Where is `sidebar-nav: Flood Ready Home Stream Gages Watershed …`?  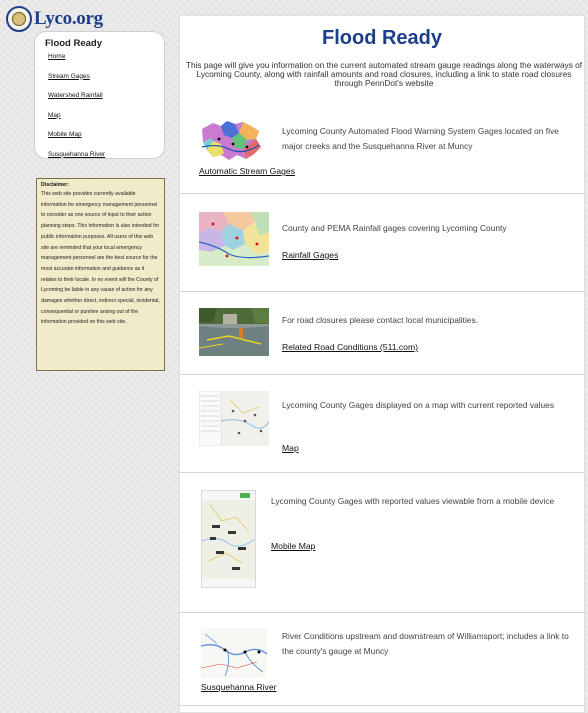 sidebar-nav: Flood Ready Home Stream Gages Watershed … is located at coordinates (99, 95).